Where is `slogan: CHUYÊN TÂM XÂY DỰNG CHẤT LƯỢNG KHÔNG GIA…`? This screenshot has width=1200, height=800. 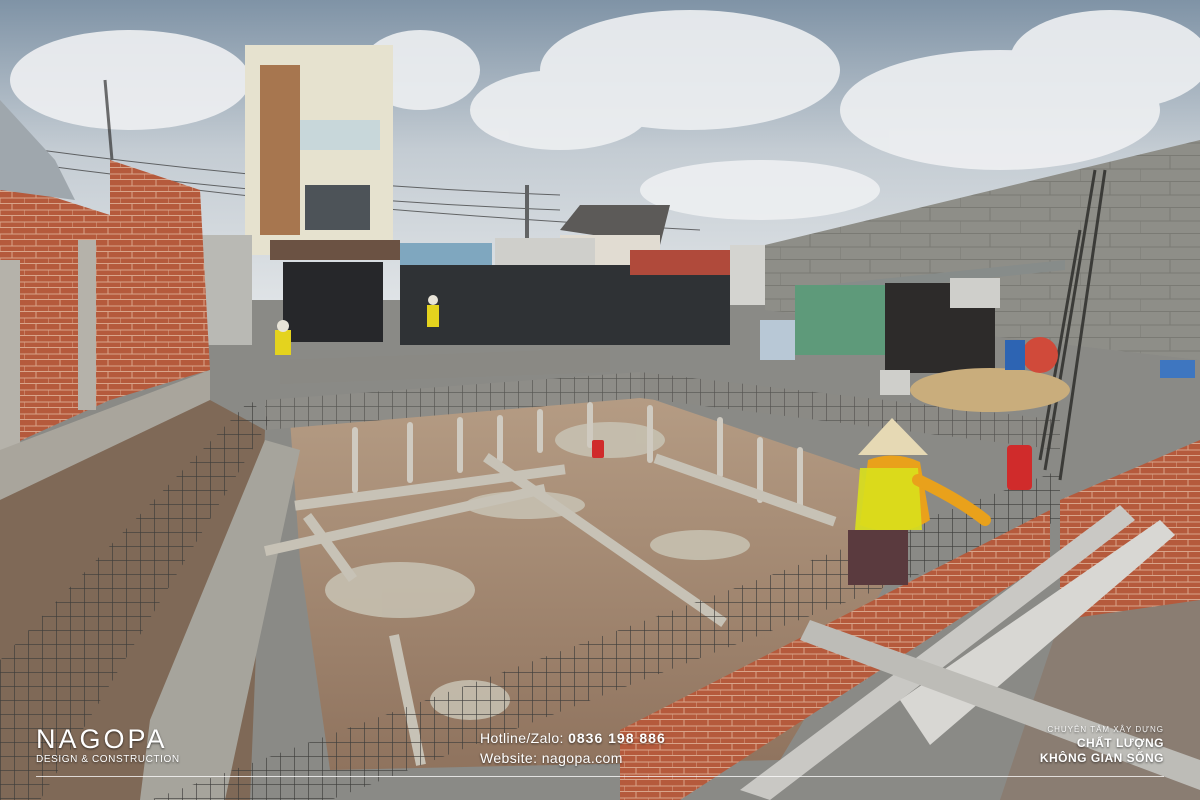
slogan: CHUYÊN TÂM XÂY DỰNG CHẤT LƯỢNG KHÔNG GIA… is located at coordinates (1102, 745).